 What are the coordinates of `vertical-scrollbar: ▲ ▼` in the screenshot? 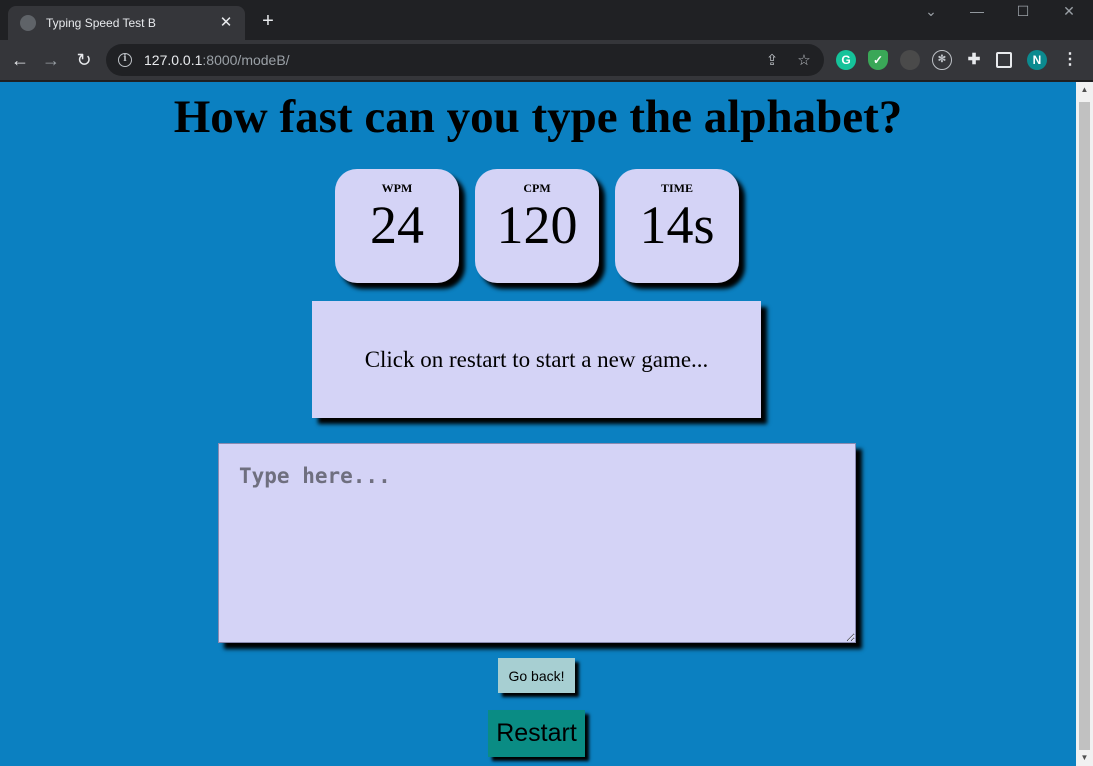 It's located at (1084, 424).